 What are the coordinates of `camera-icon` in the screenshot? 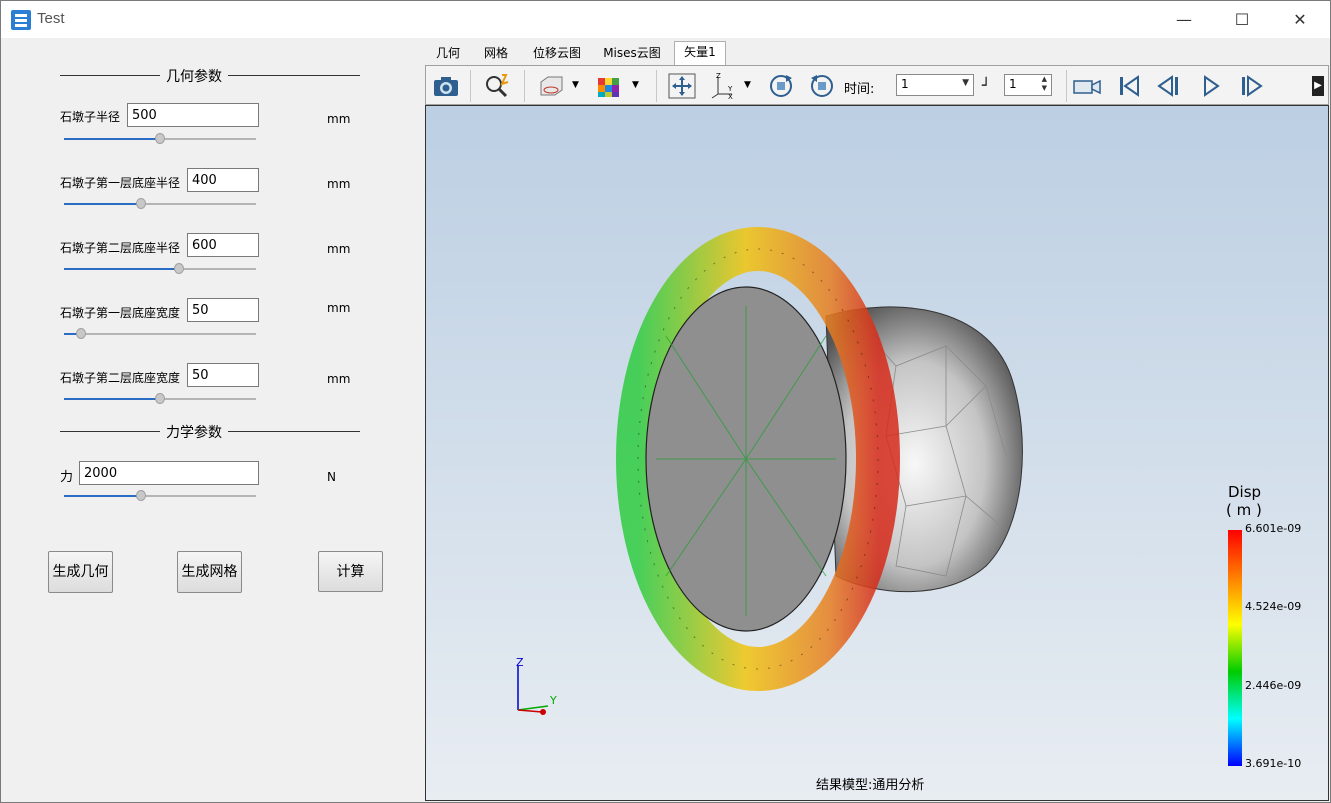 It's located at (446, 86).